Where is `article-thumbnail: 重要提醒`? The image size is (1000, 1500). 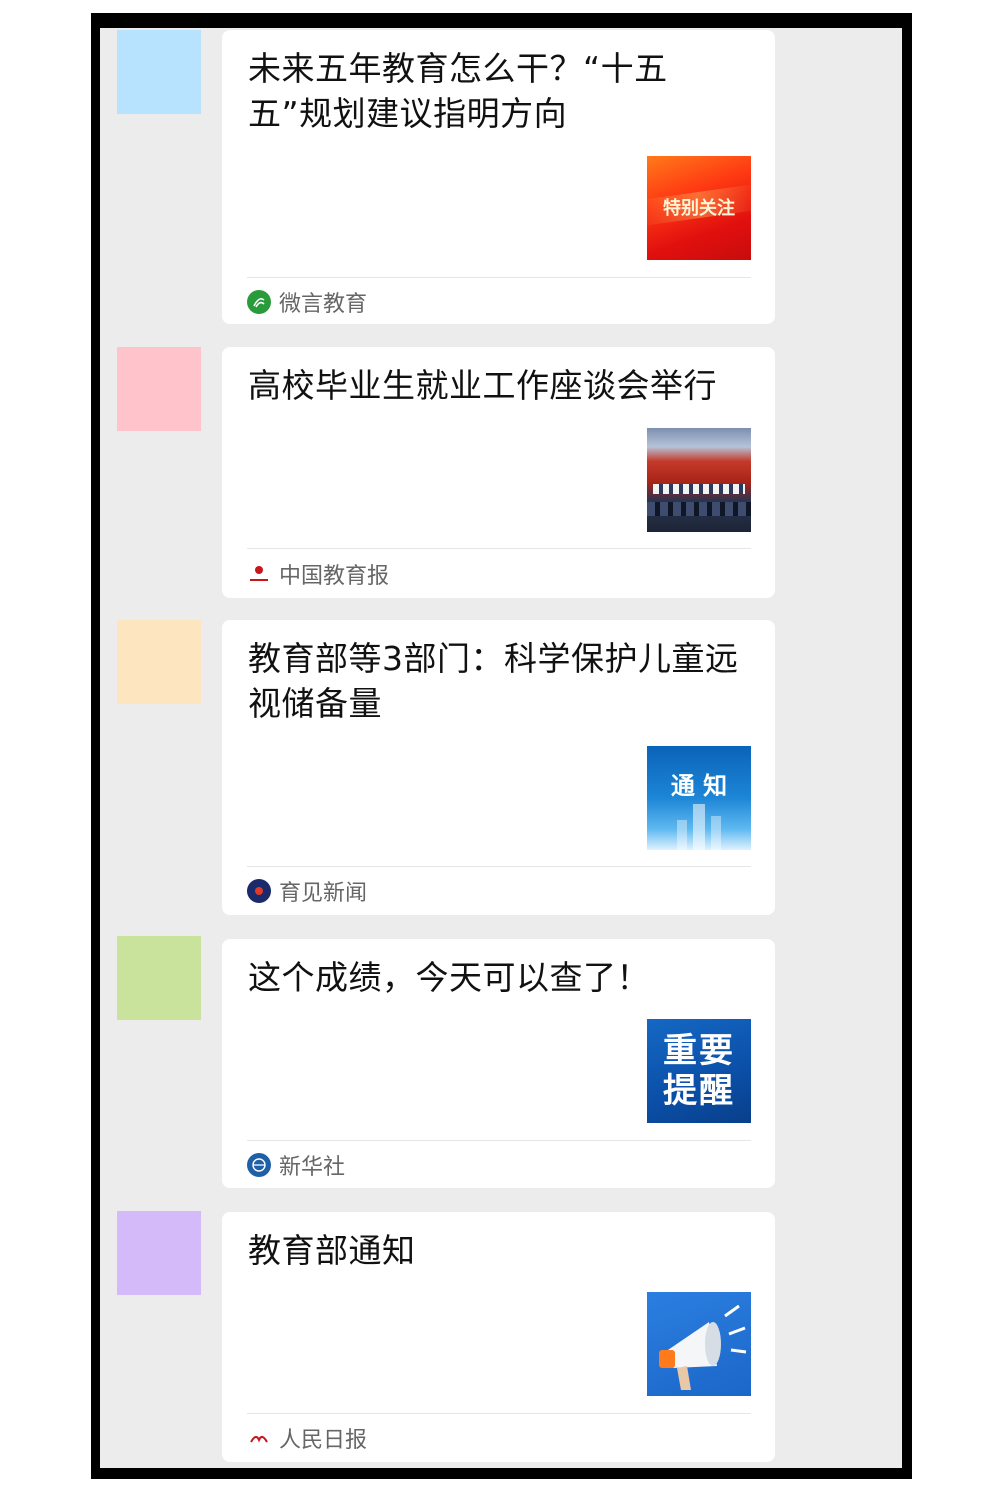
article-thumbnail: 重要提醒 is located at coordinates (699, 1071).